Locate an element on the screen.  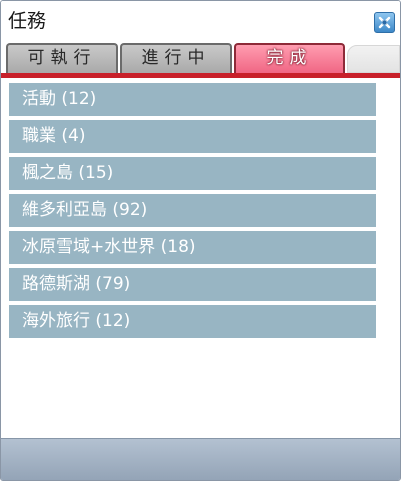
category-item-ludus-lake: 路德斯湖 (79) is located at coordinates (192, 284).